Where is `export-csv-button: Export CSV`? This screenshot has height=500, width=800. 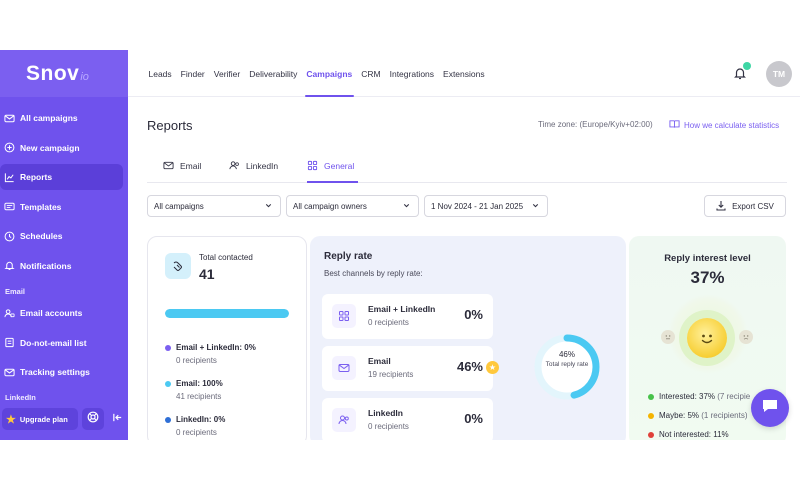 export-csv-button: Export CSV is located at coordinates (745, 206).